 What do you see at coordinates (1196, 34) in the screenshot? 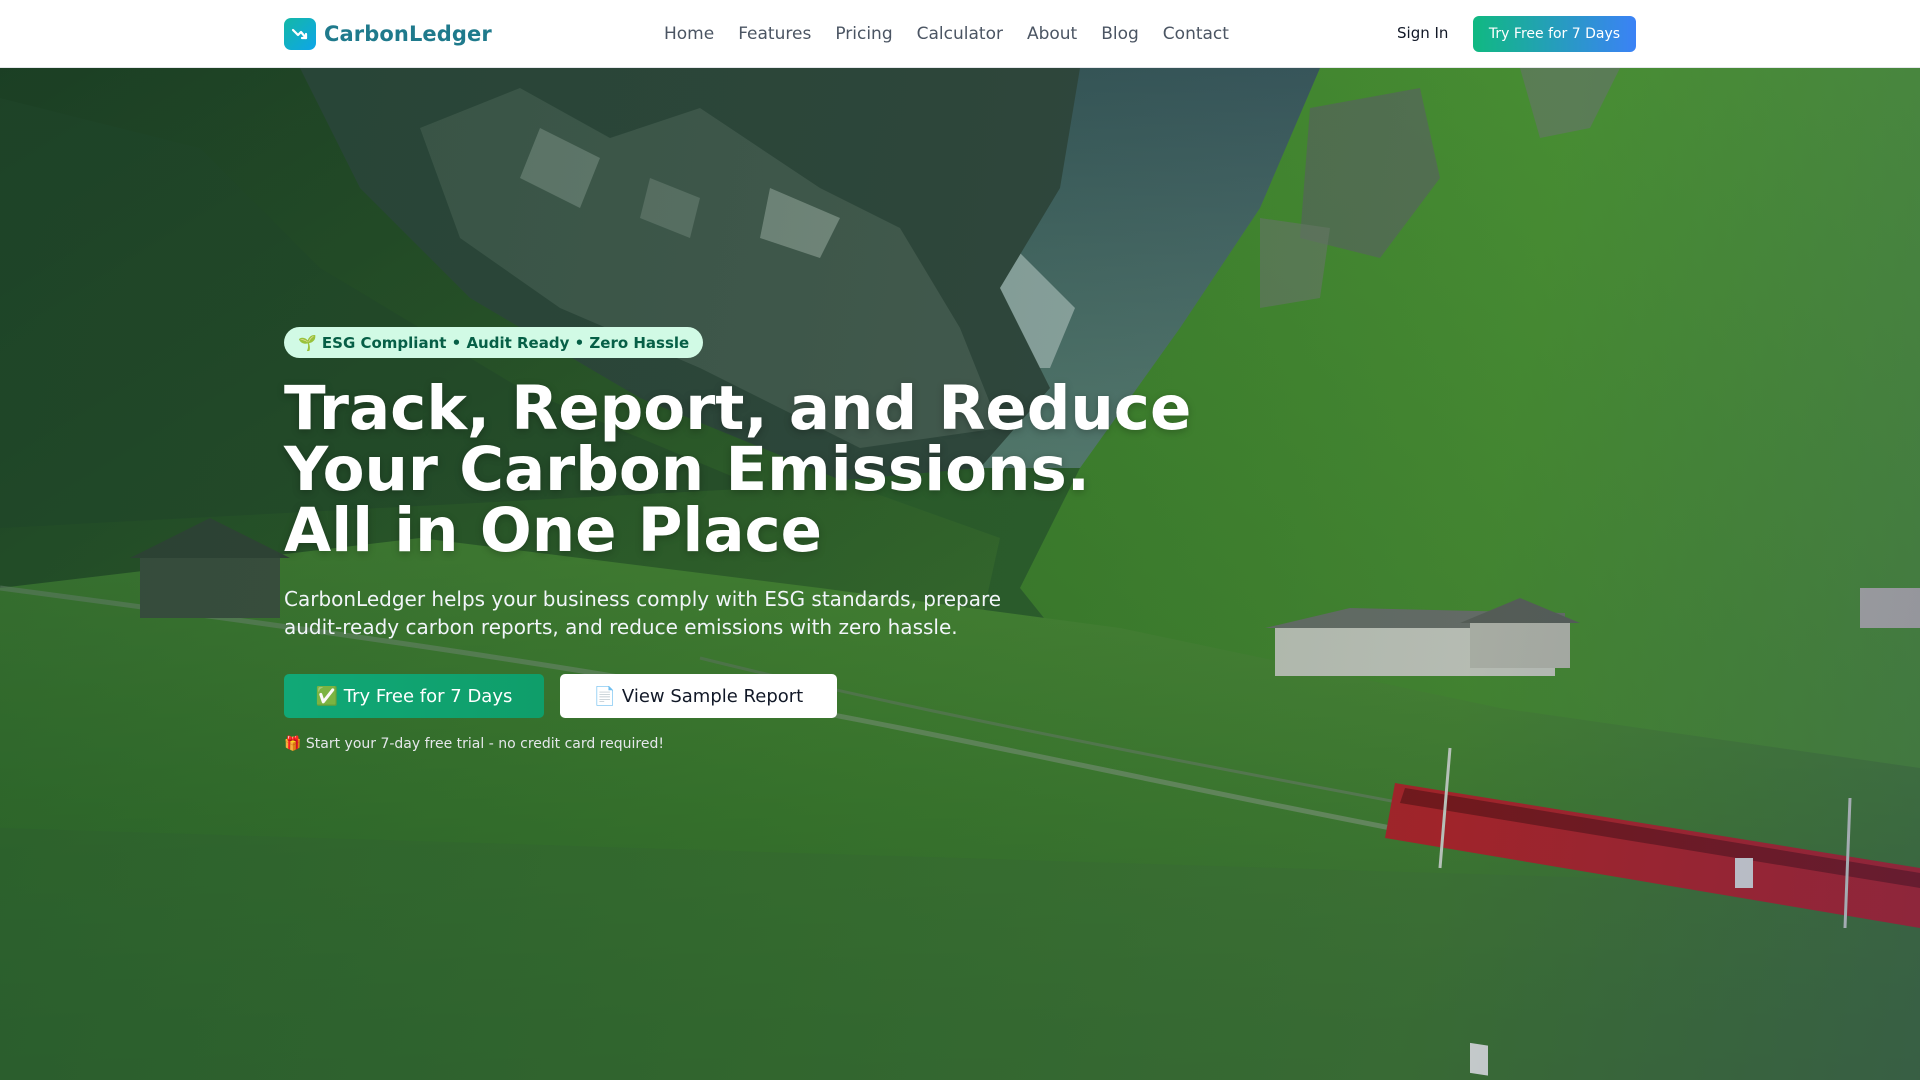
I see `nav-link-contact: Contact` at bounding box center [1196, 34].